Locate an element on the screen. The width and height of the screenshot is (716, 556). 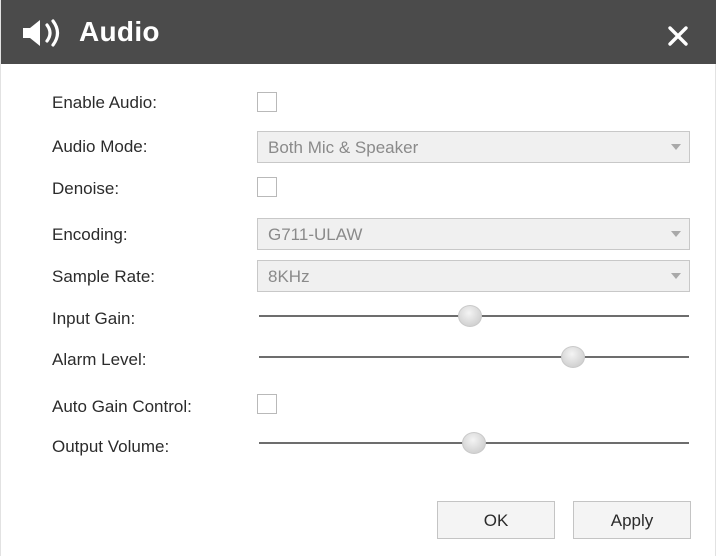
ok-button: OK is located at coordinates (496, 520).